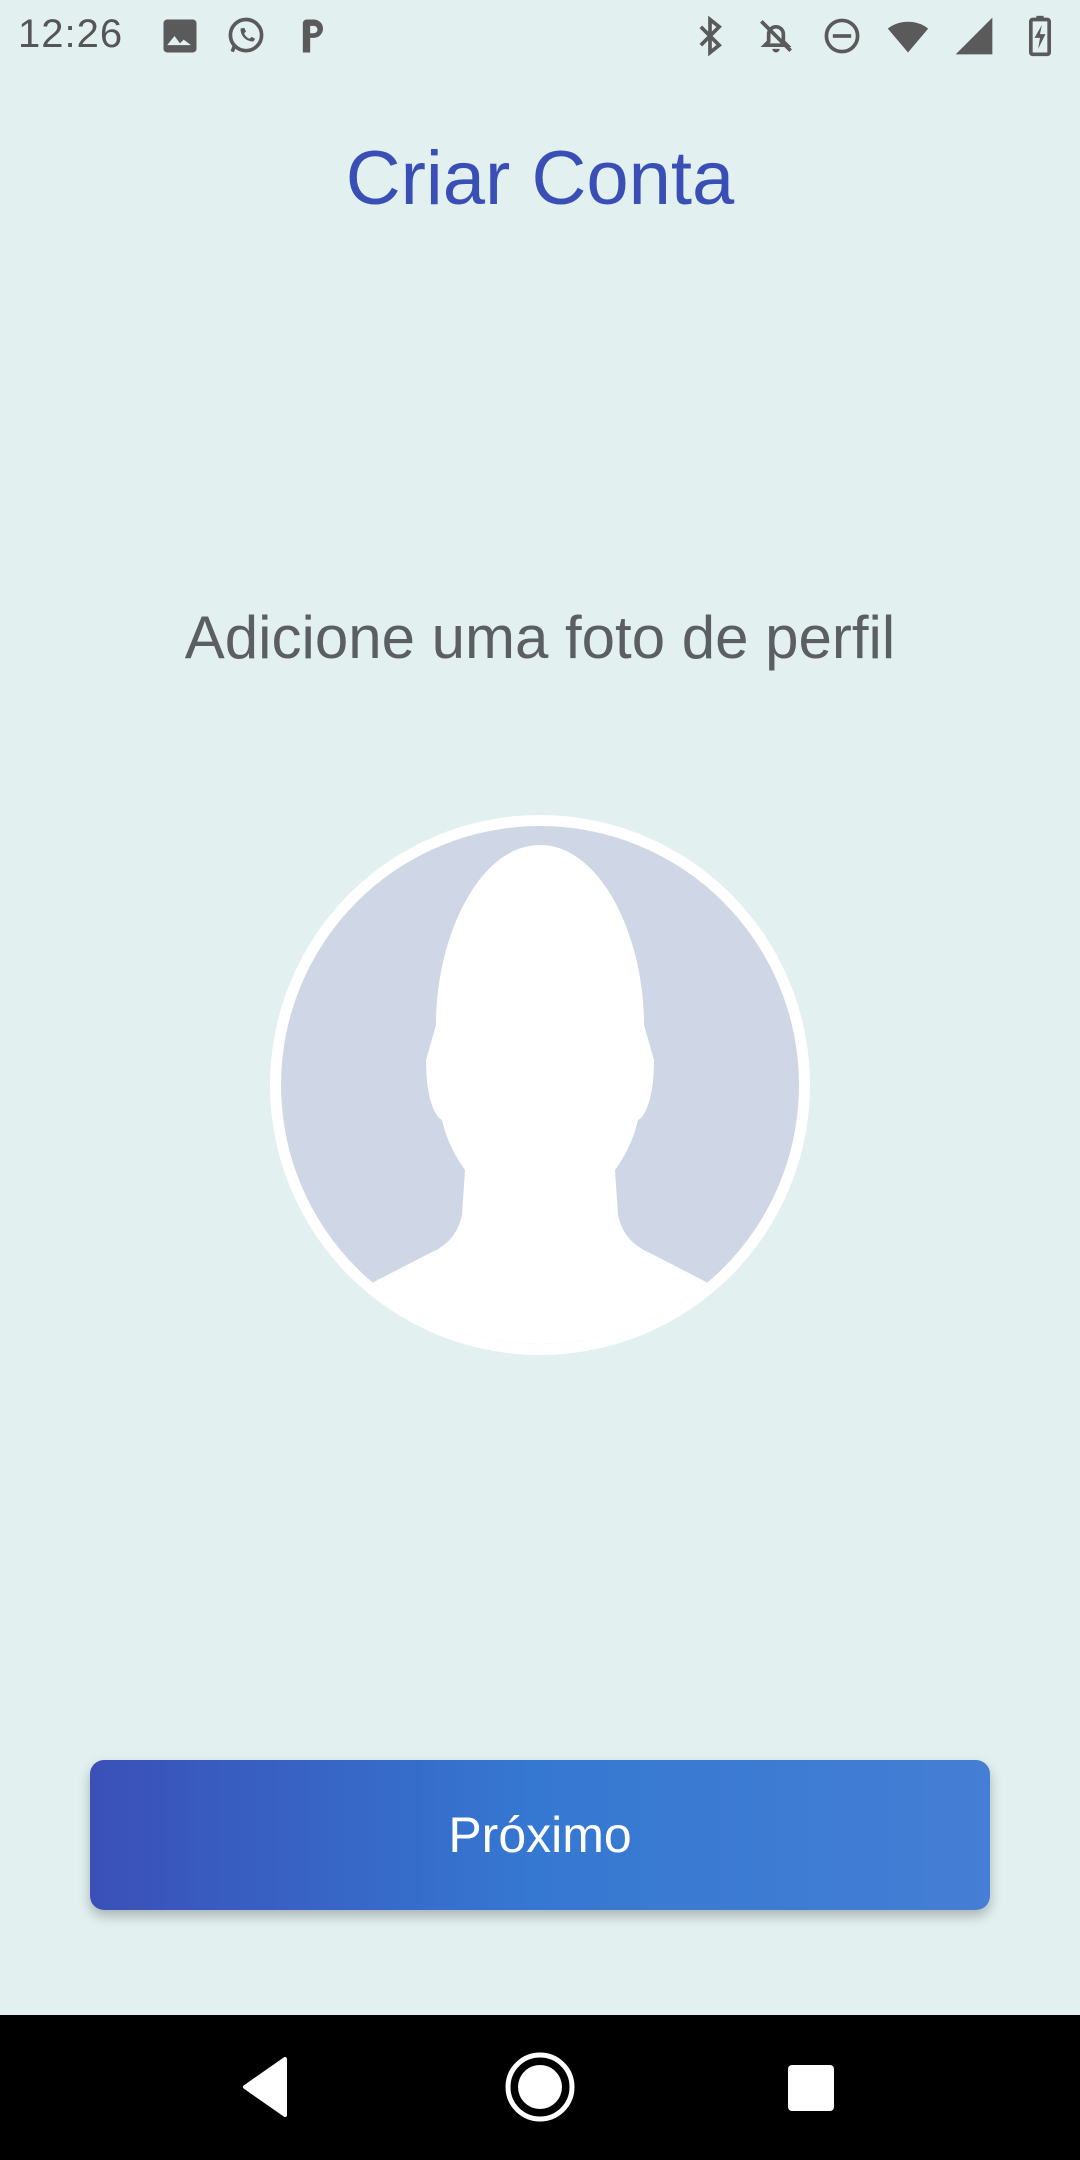  I want to click on next-button: Próximo, so click(540, 1835).